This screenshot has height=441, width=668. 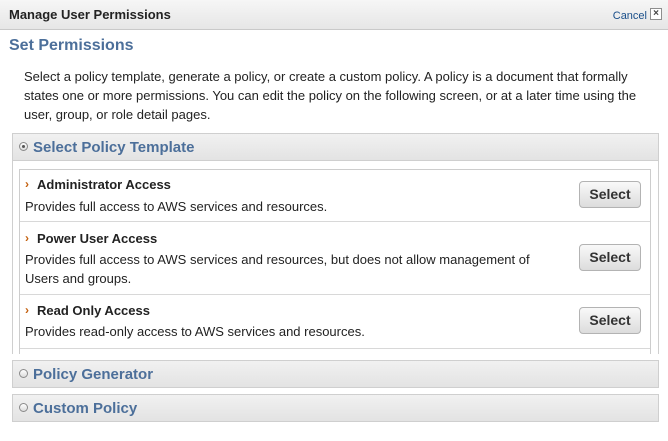 I want to click on option-label: Policy Generator, so click(x=93, y=374).